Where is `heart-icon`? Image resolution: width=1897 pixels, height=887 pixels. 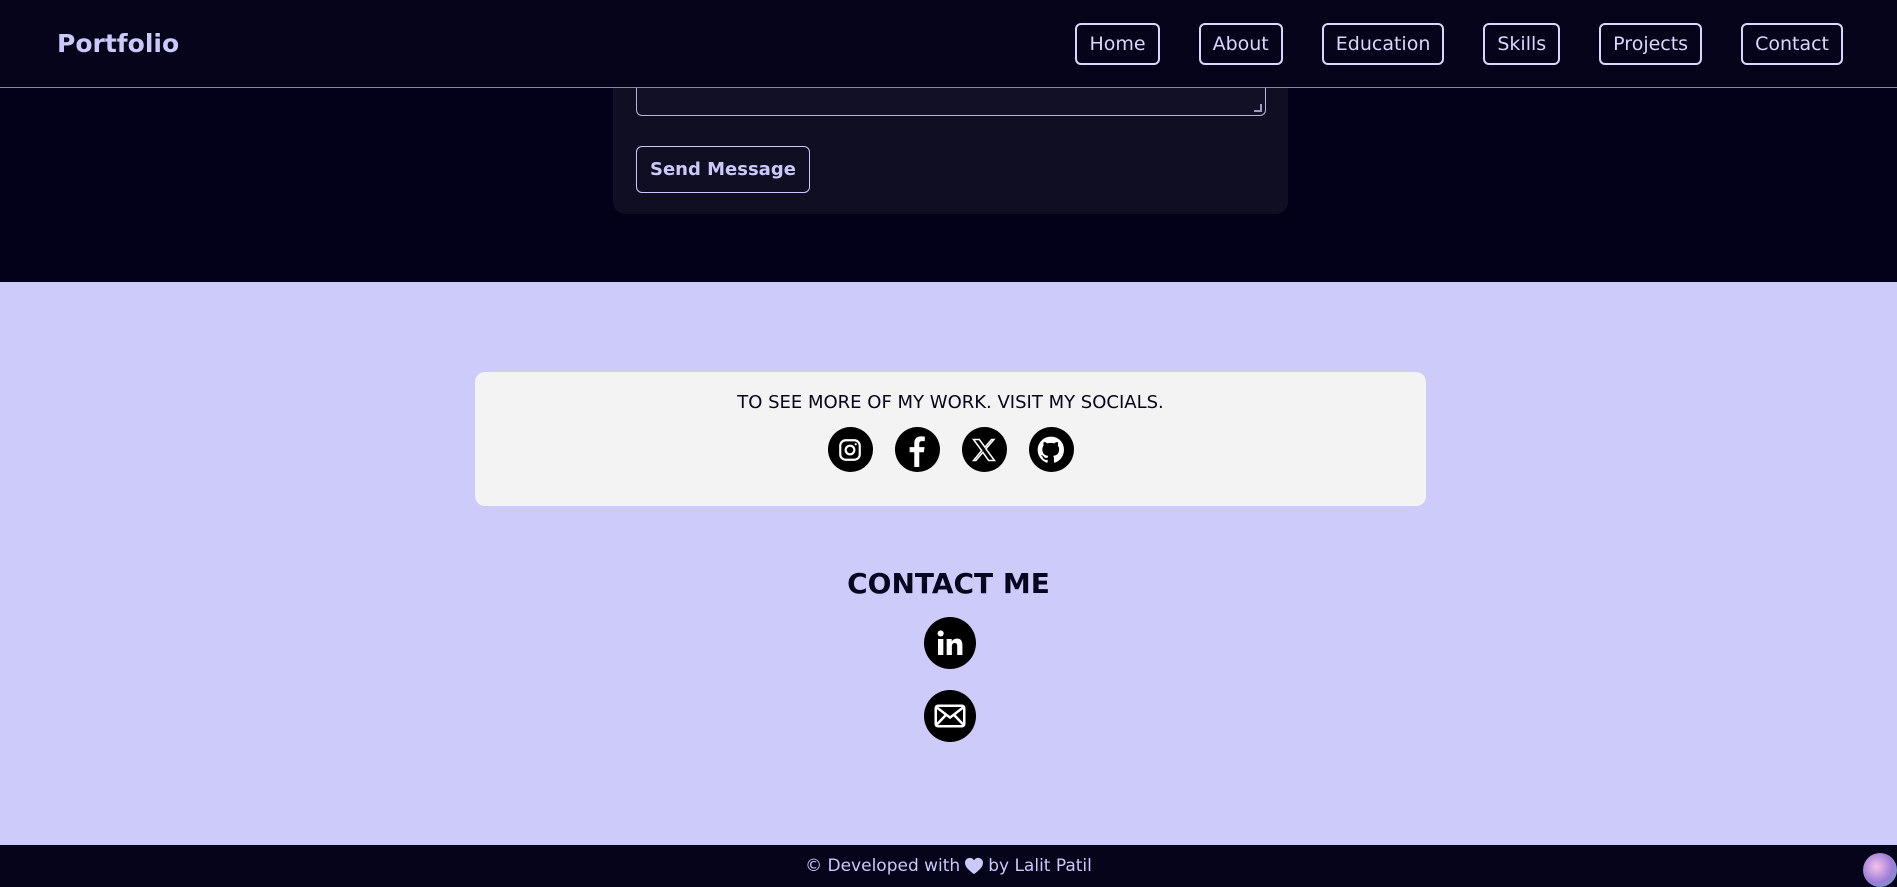
heart-icon is located at coordinates (974, 866).